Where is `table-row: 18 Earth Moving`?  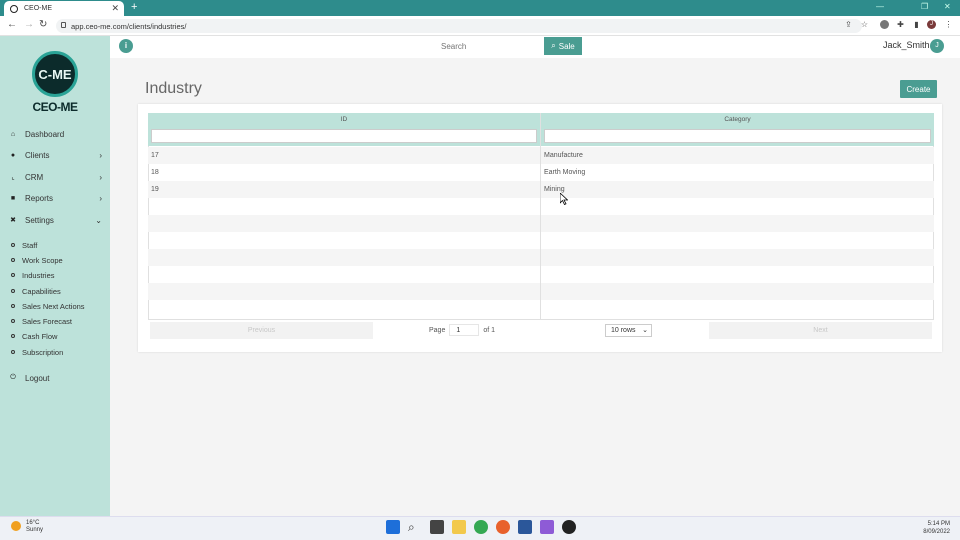
table-row: 18 Earth Moving is located at coordinates (541, 172).